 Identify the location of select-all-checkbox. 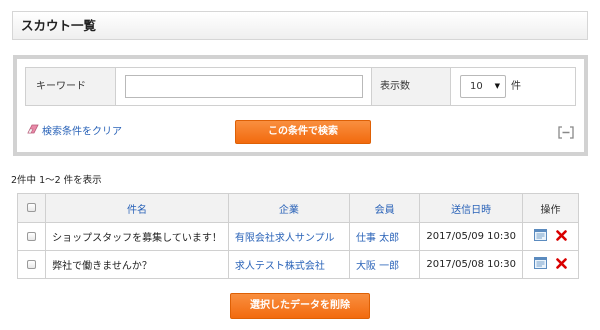
(32, 207).